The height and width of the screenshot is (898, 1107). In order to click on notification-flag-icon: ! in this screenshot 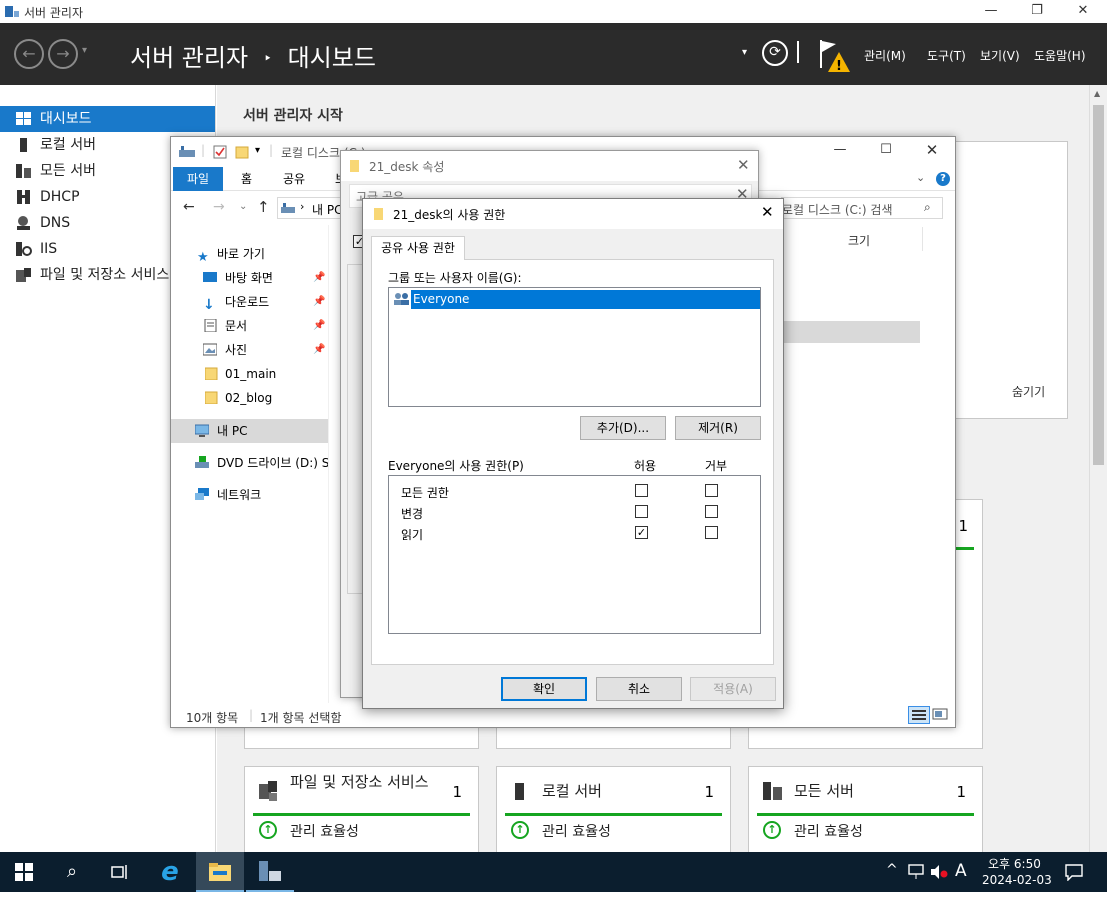, I will do `click(835, 56)`.